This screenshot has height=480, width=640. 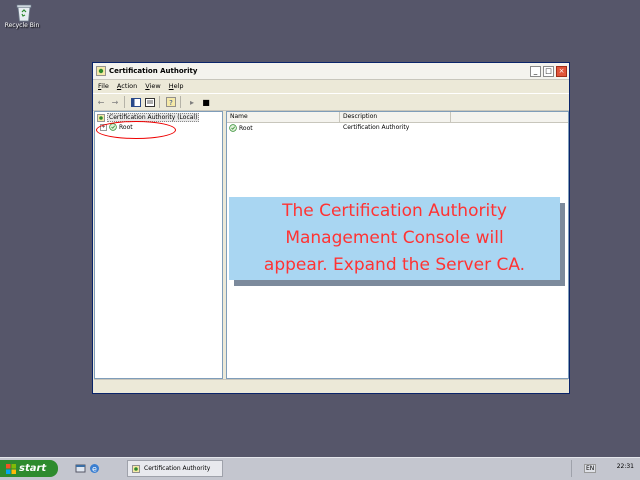 I want to click on maximize-icon: □, so click(x=548, y=70).